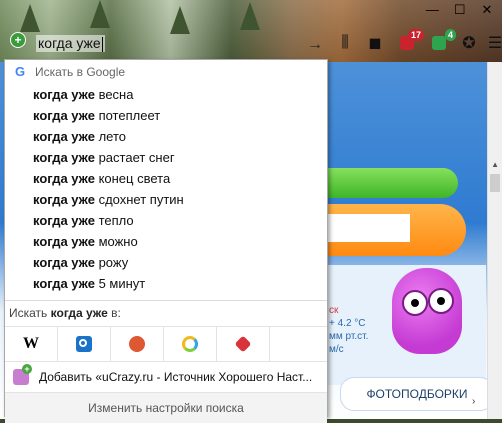 The height and width of the screenshot is (423, 502). Describe the element at coordinates (415, 35) in the screenshot. I see `notifications-badge: 17` at that location.